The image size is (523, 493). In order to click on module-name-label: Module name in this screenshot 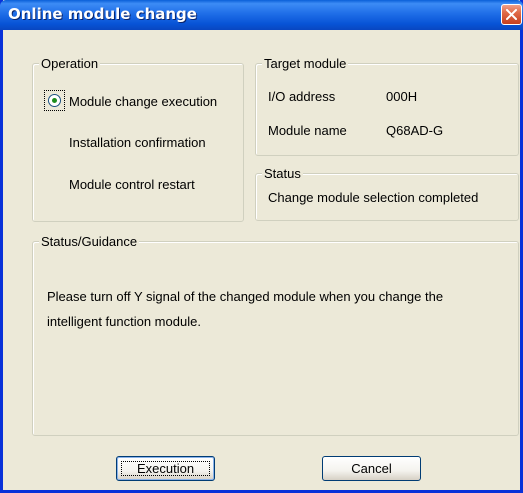, I will do `click(307, 130)`.